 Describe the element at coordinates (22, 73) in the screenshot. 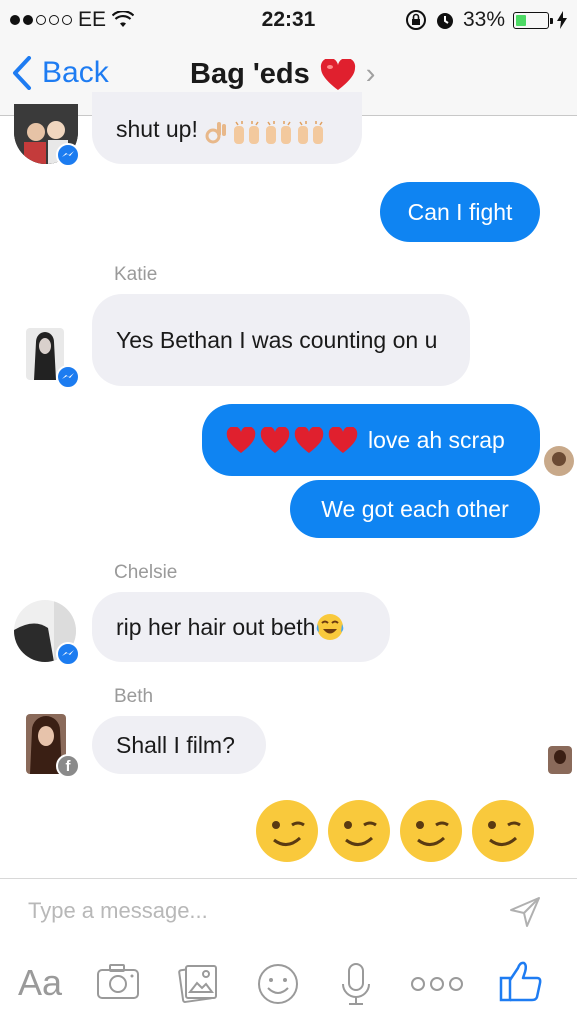

I see `chevron-left-icon` at that location.